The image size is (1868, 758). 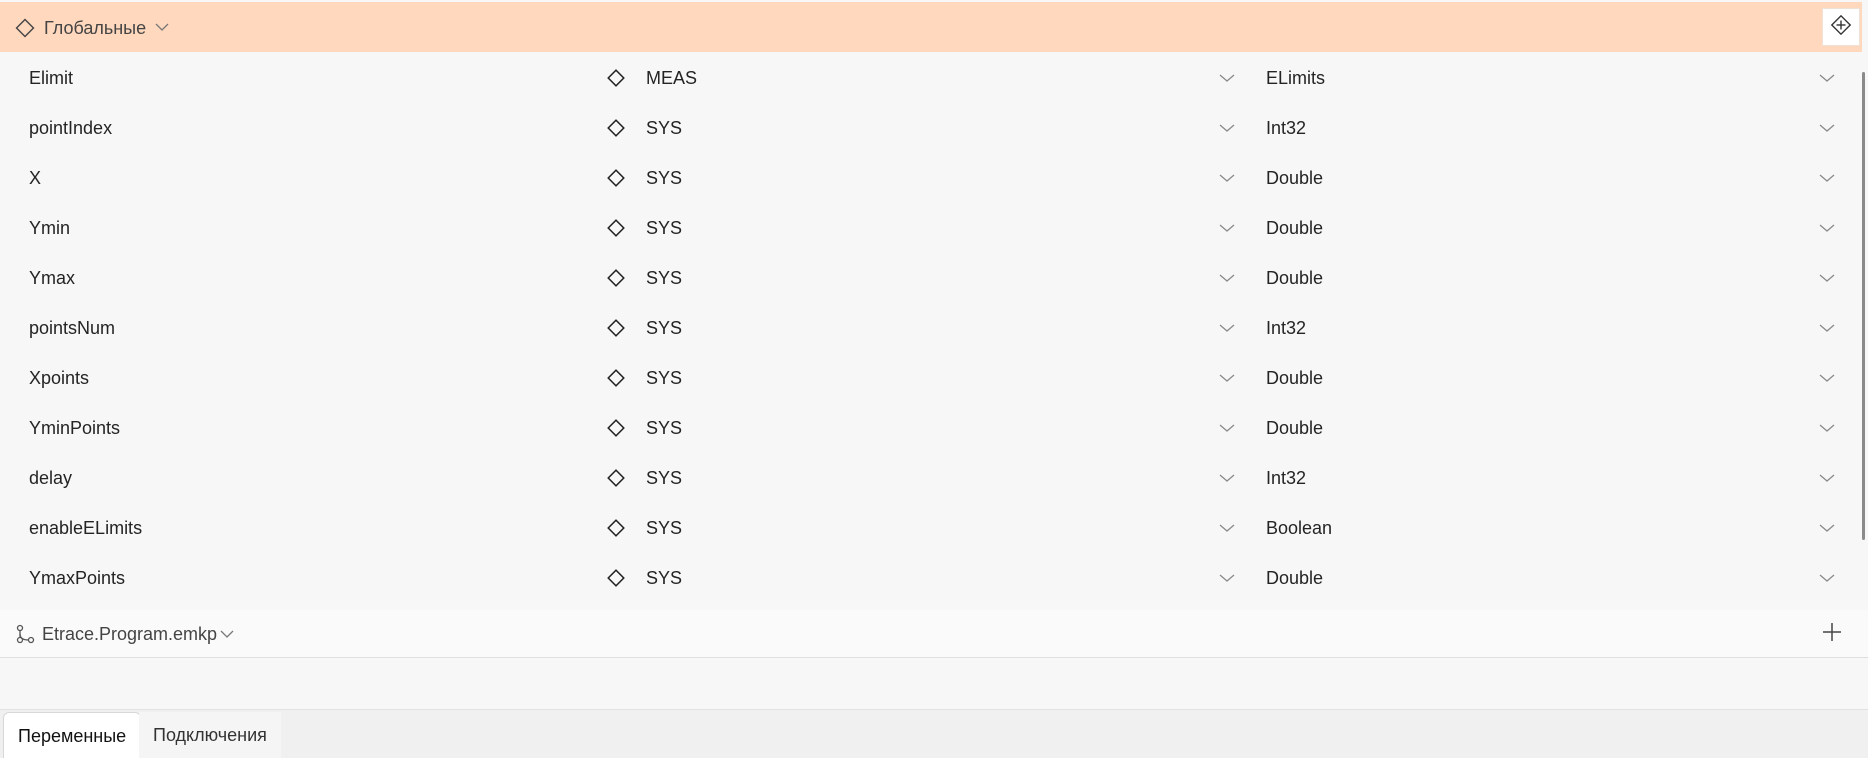 I want to click on variable-name: YminPoints, so click(x=74, y=428).